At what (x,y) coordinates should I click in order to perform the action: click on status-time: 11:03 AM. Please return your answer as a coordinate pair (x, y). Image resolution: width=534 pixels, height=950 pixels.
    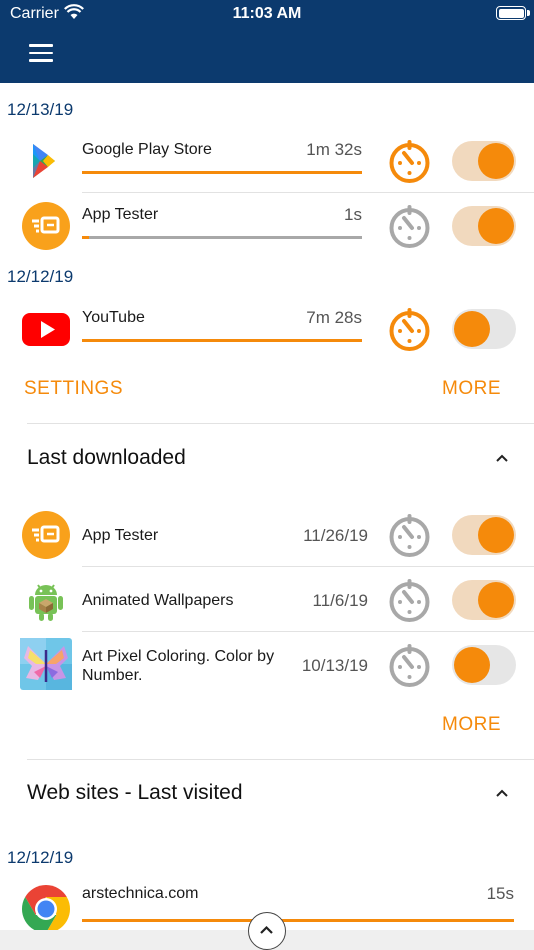
    Looking at the image, I should click on (267, 13).